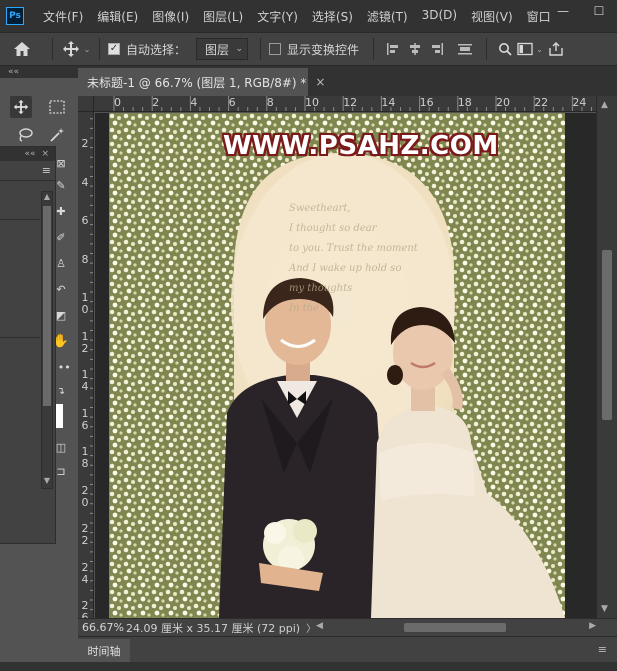 This screenshot has height=671, width=617. Describe the element at coordinates (332, 16) in the screenshot. I see `menu-select: 选择(S)` at that location.